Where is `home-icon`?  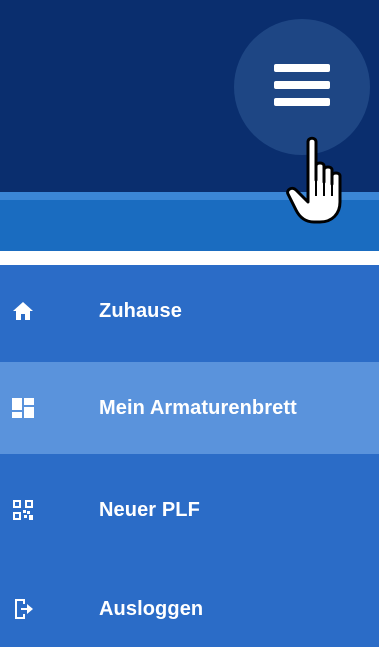 home-icon is located at coordinates (23, 311).